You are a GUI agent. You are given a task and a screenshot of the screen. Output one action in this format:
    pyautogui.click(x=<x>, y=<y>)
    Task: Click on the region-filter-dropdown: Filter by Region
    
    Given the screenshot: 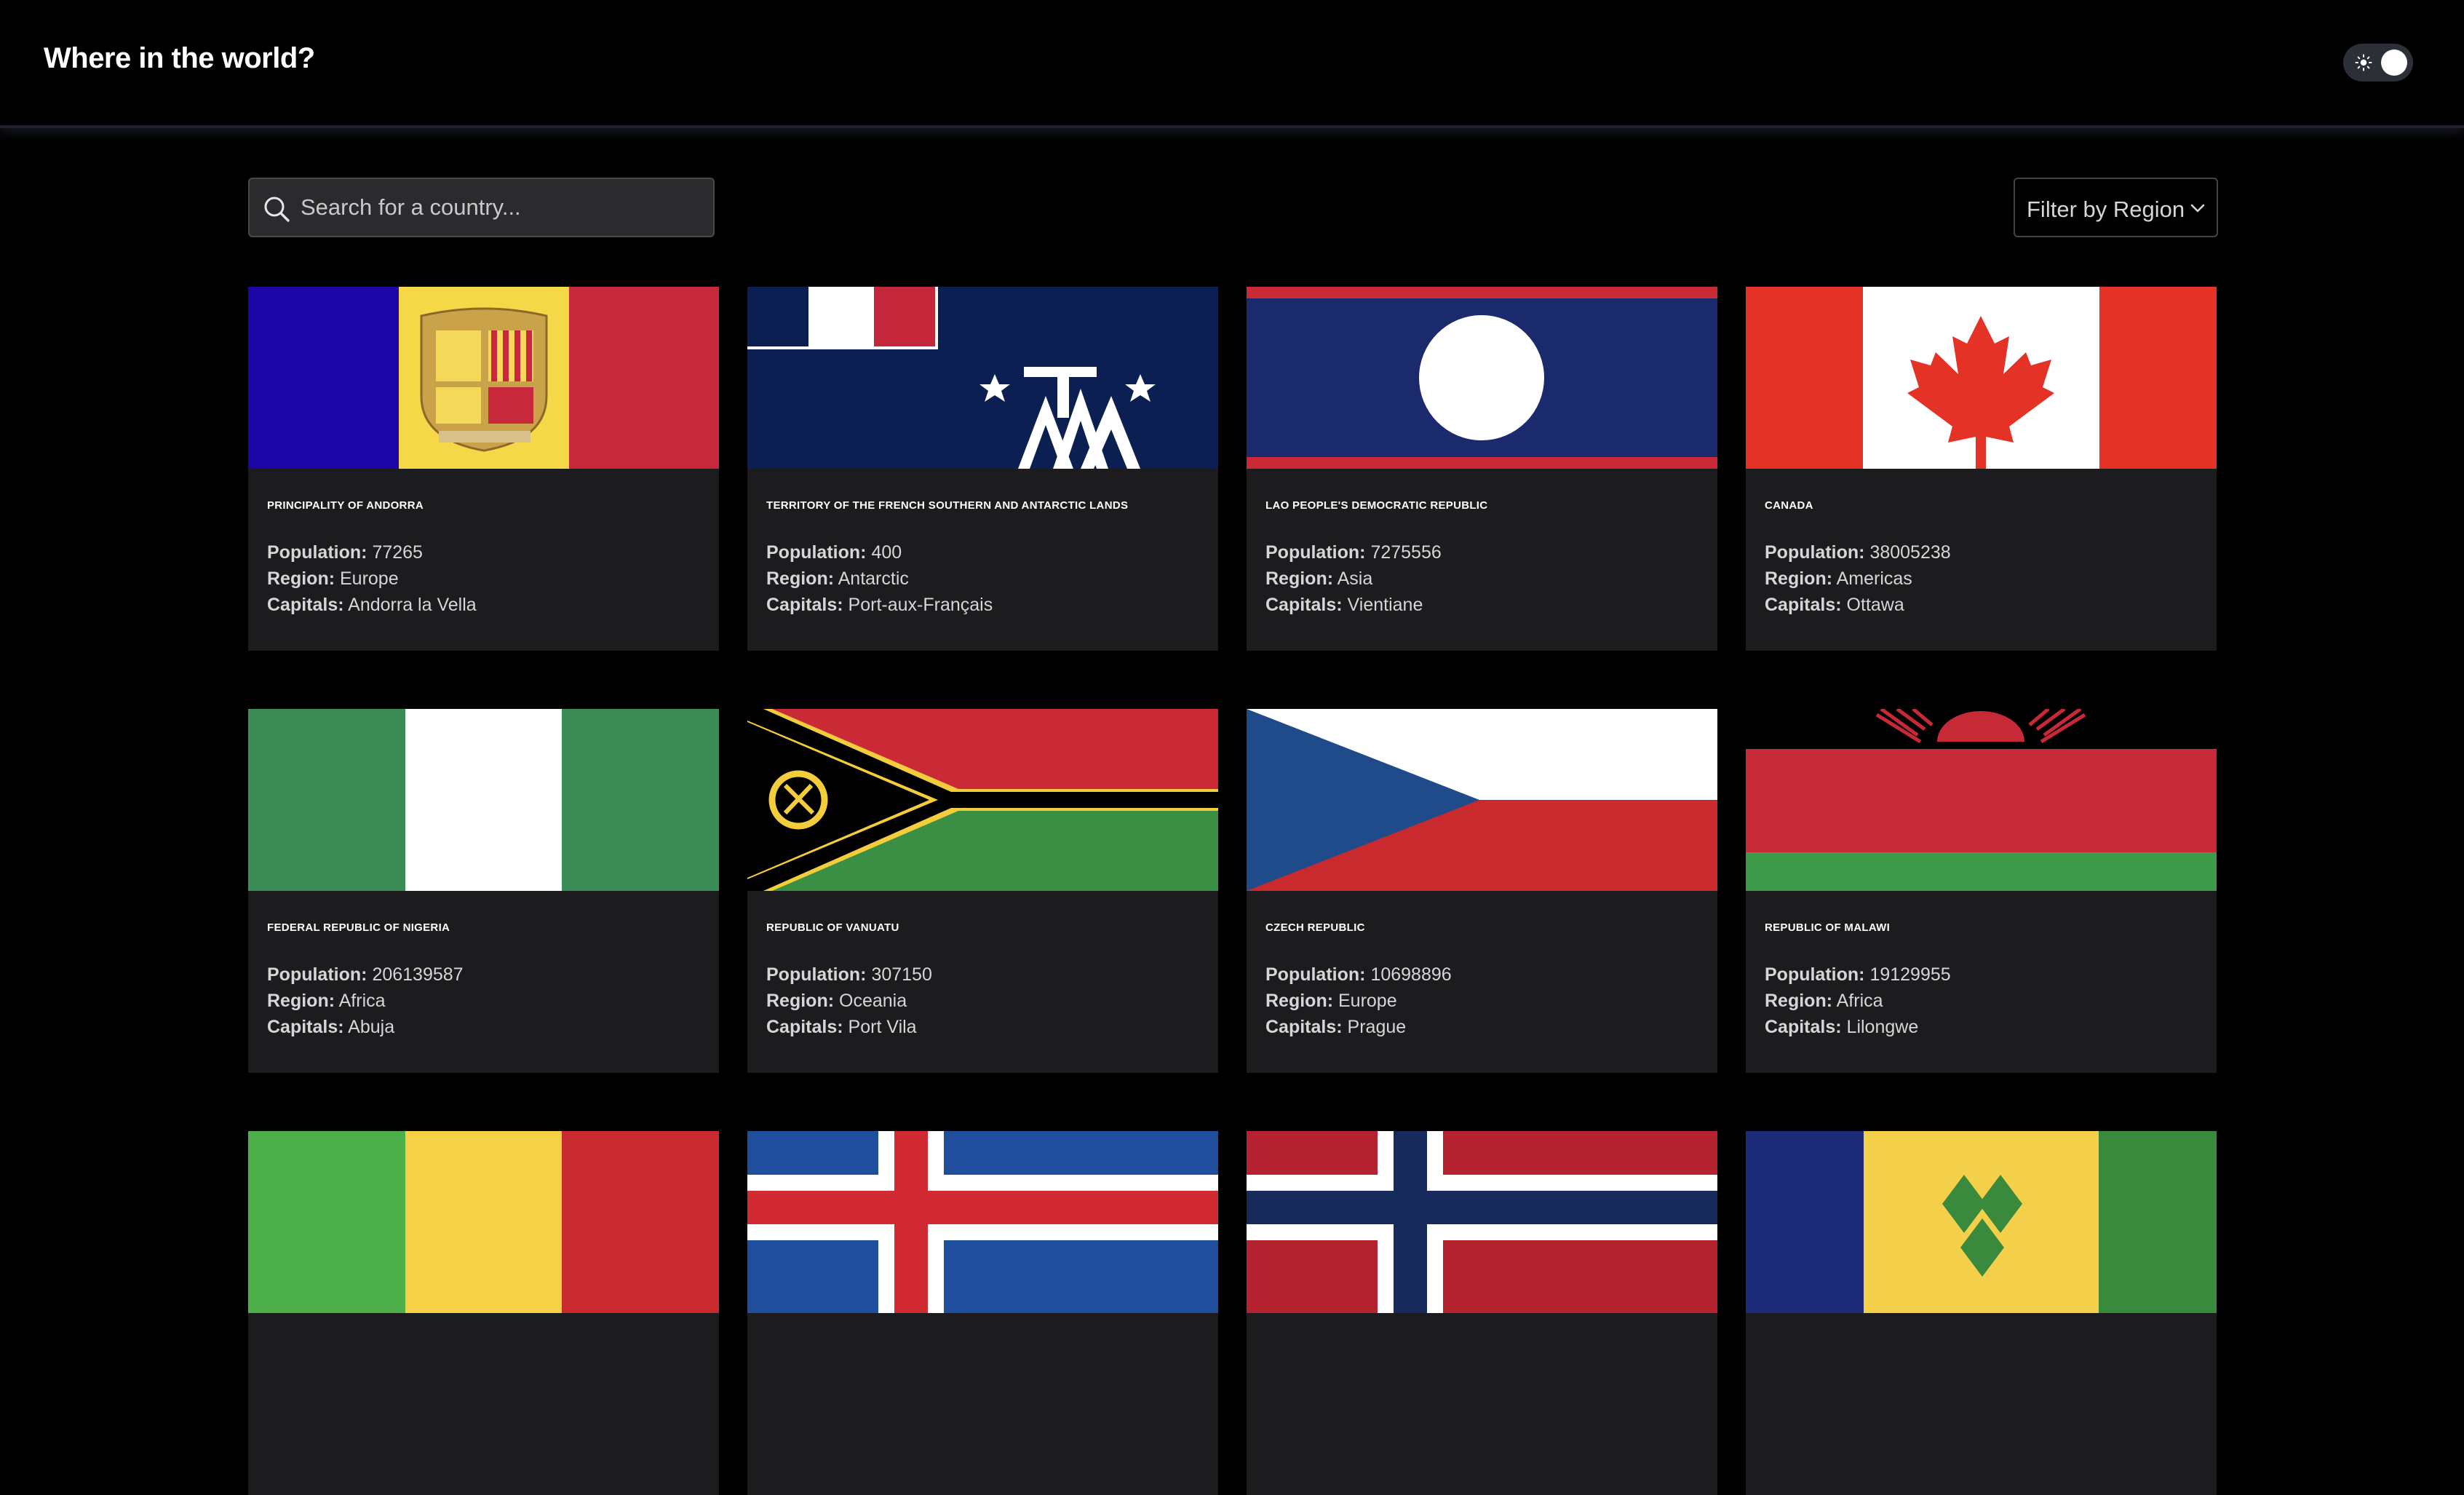 What is the action you would take?
    pyautogui.click(x=2116, y=207)
    